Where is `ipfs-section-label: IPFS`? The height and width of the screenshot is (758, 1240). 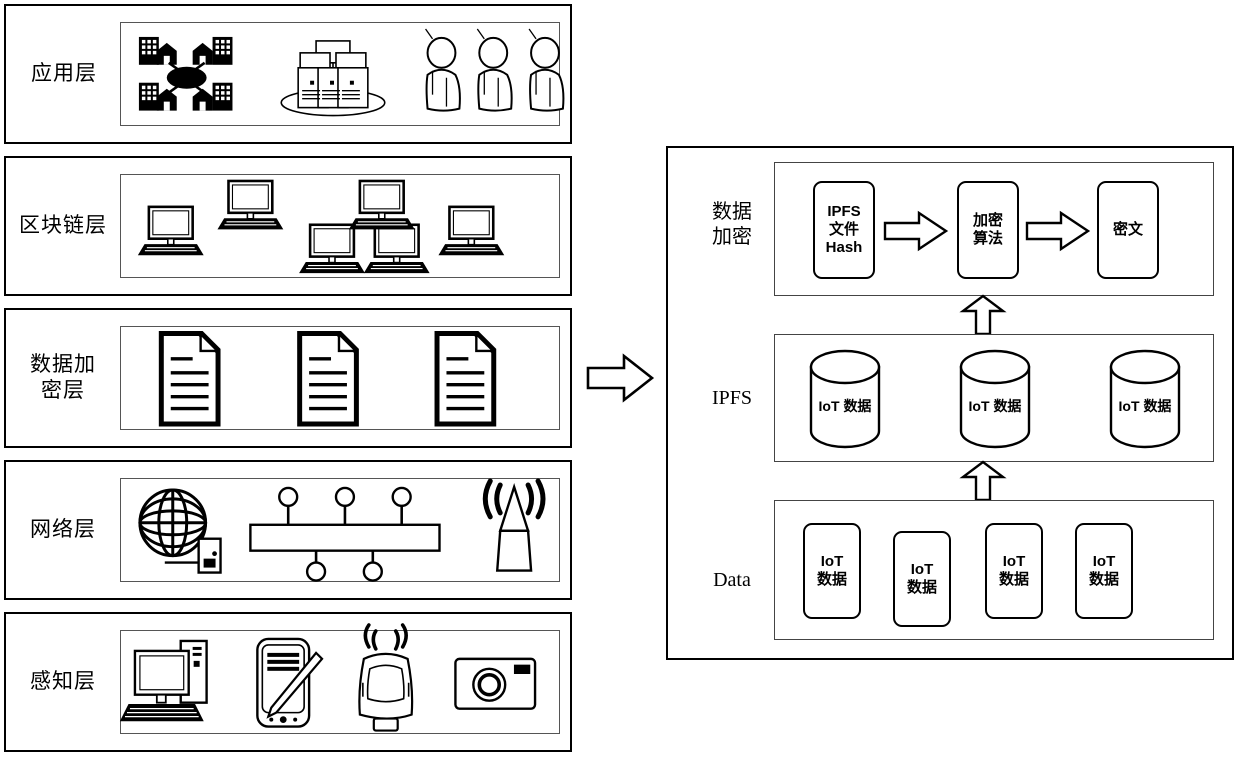
ipfs-section-label: IPFS is located at coordinates (732, 398).